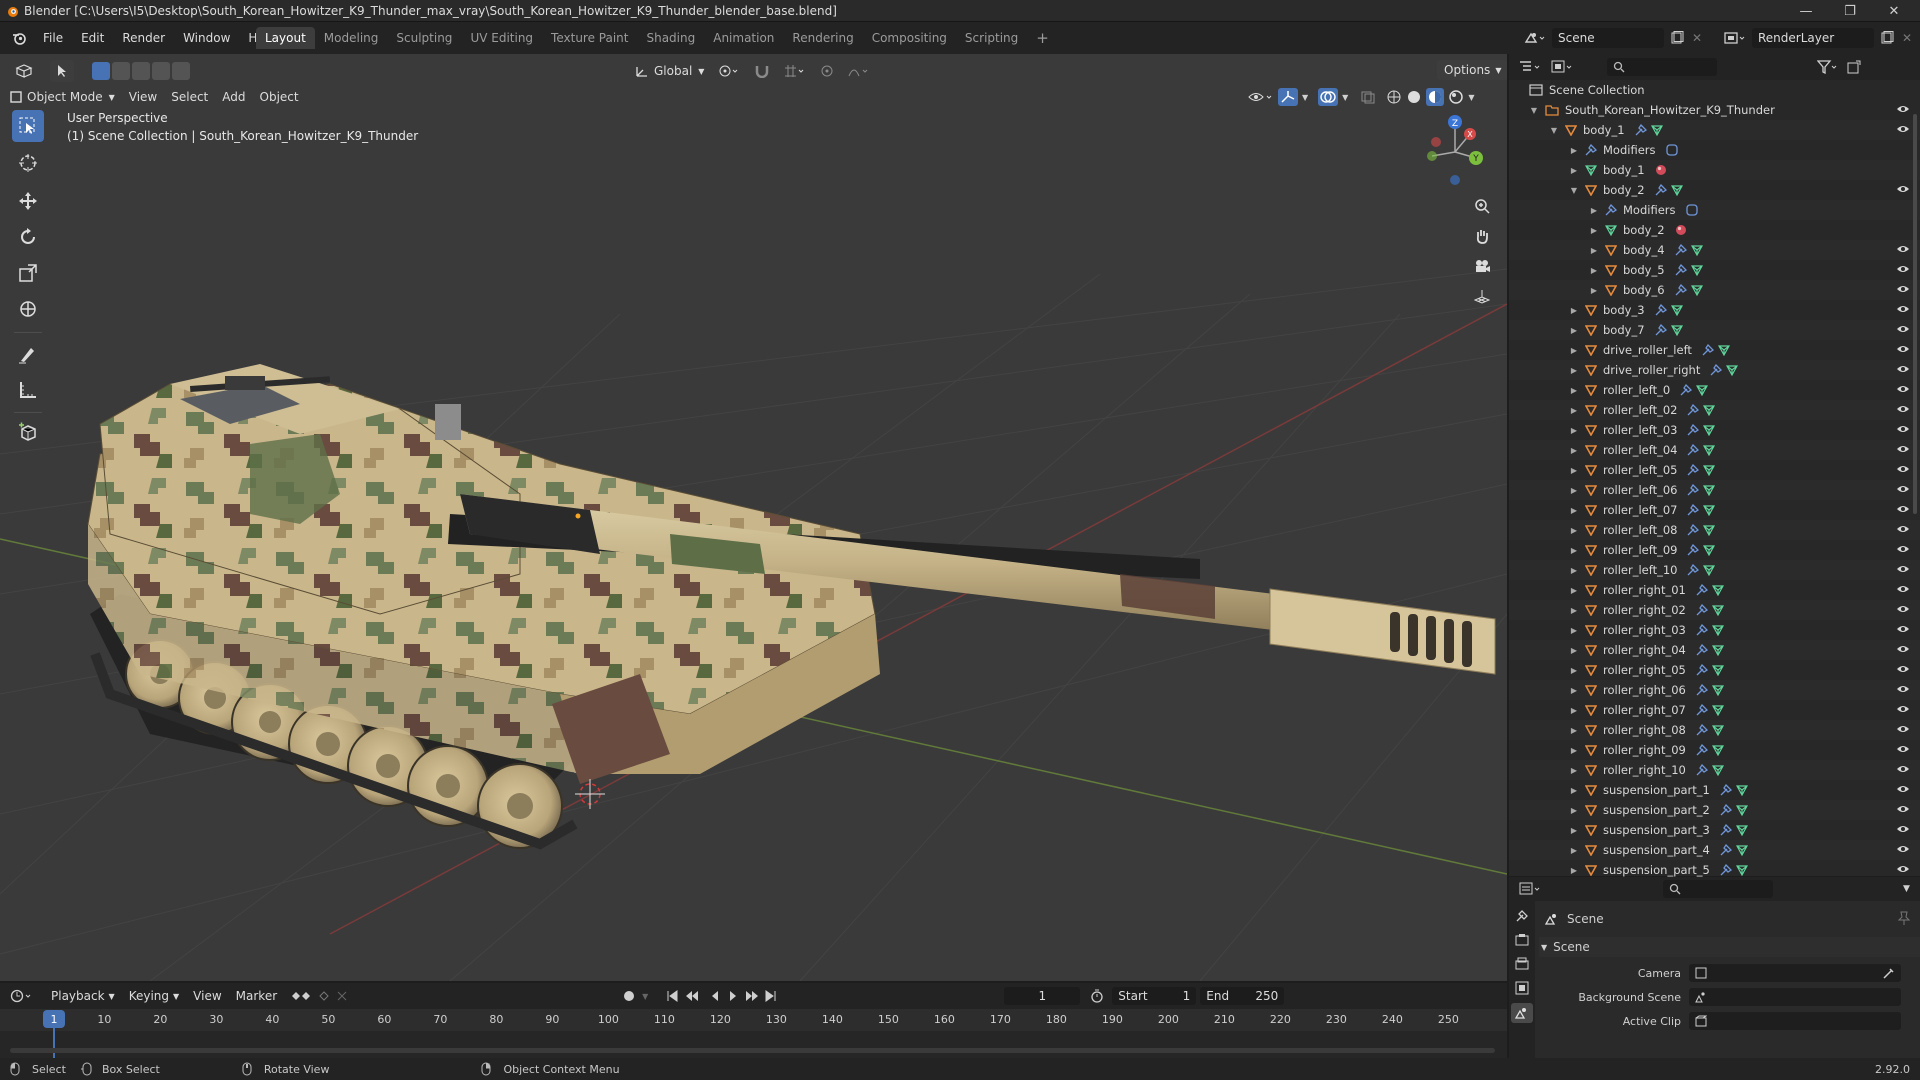 The image size is (1920, 1080). I want to click on outliner-row: ▶ roller_right_06, so click(1714, 690).